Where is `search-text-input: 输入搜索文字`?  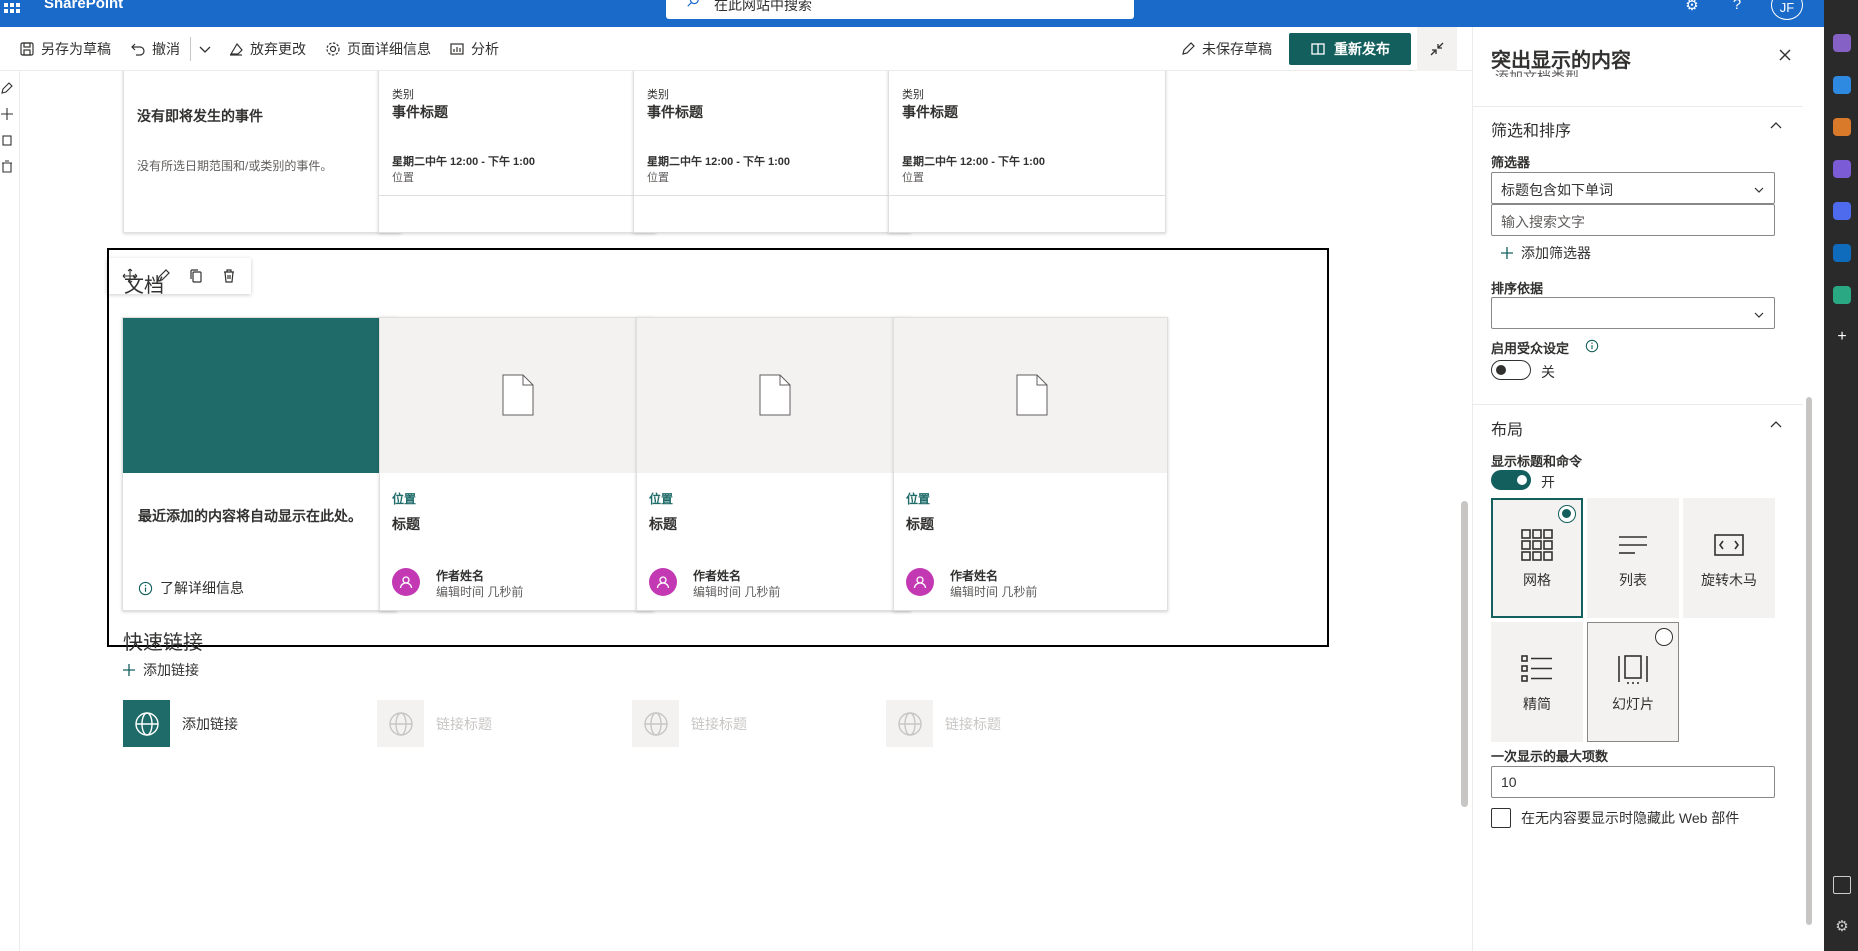
search-text-input: 输入搜索文字 is located at coordinates (1633, 220).